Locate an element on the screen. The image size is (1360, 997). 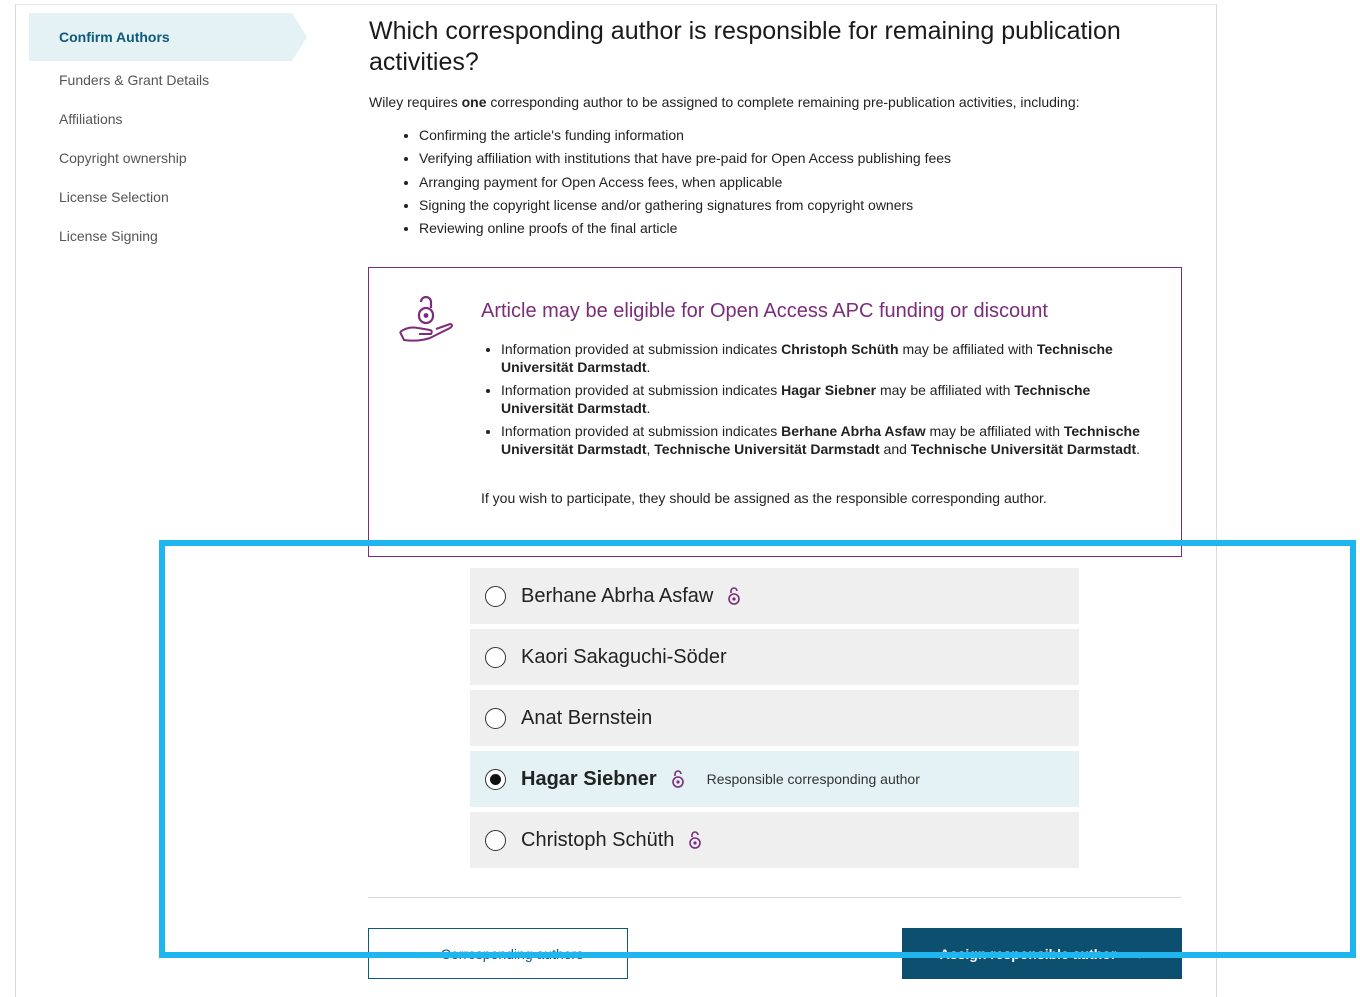
sidebar-item-confirm-authors: Confirm Authors is located at coordinates (168, 37).